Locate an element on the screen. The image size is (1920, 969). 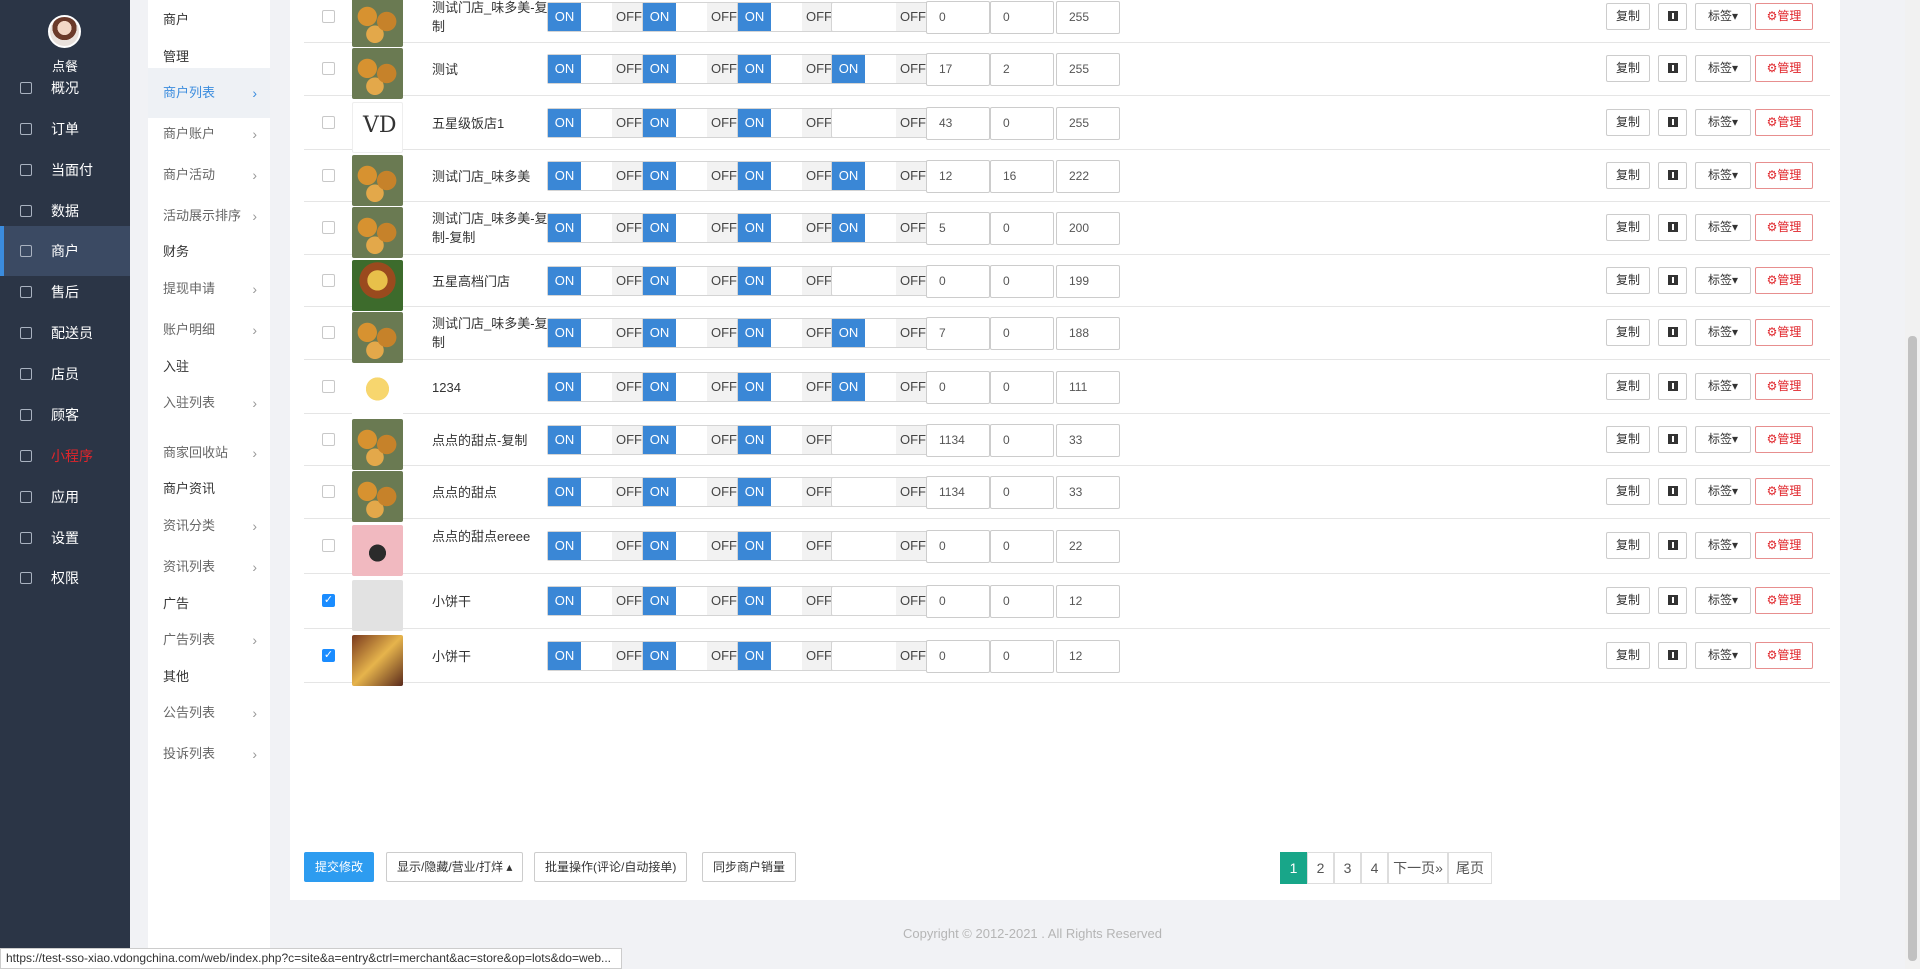
page-4: 4 is located at coordinates (1374, 868).